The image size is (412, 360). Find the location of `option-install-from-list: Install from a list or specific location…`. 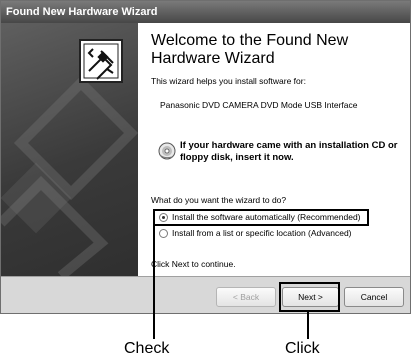

option-install-from-list: Install from a list or specific location… is located at coordinates (261, 234).